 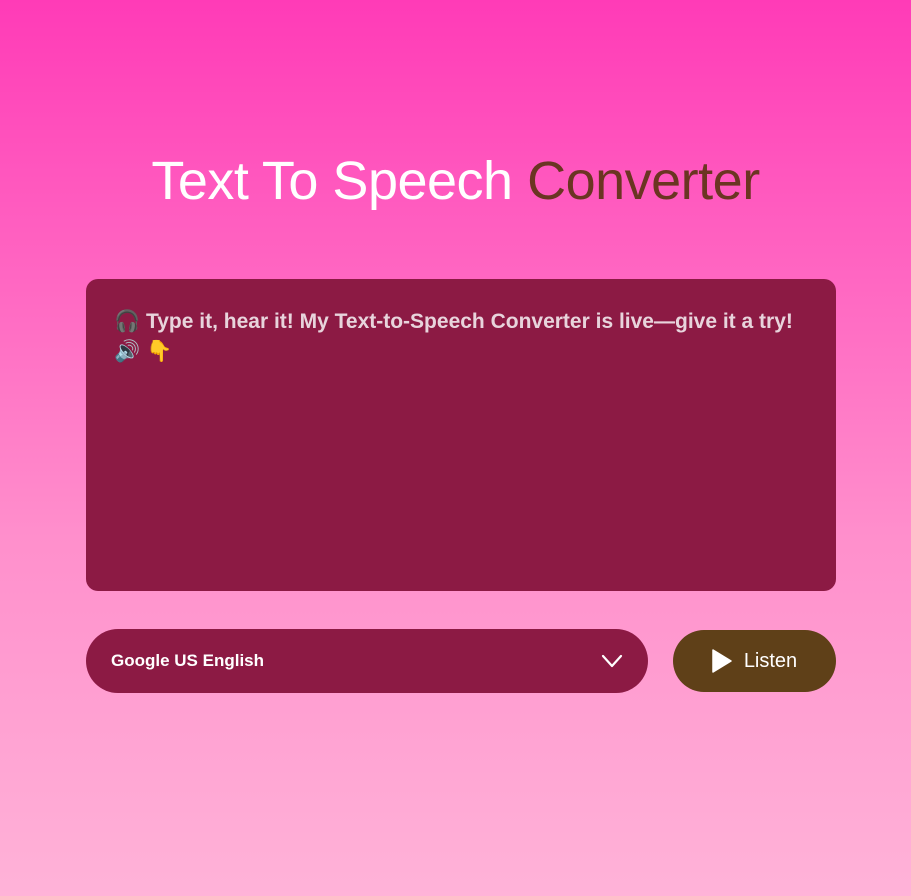 What do you see at coordinates (339, 181) in the screenshot?
I see `title-text: Text To Speech` at bounding box center [339, 181].